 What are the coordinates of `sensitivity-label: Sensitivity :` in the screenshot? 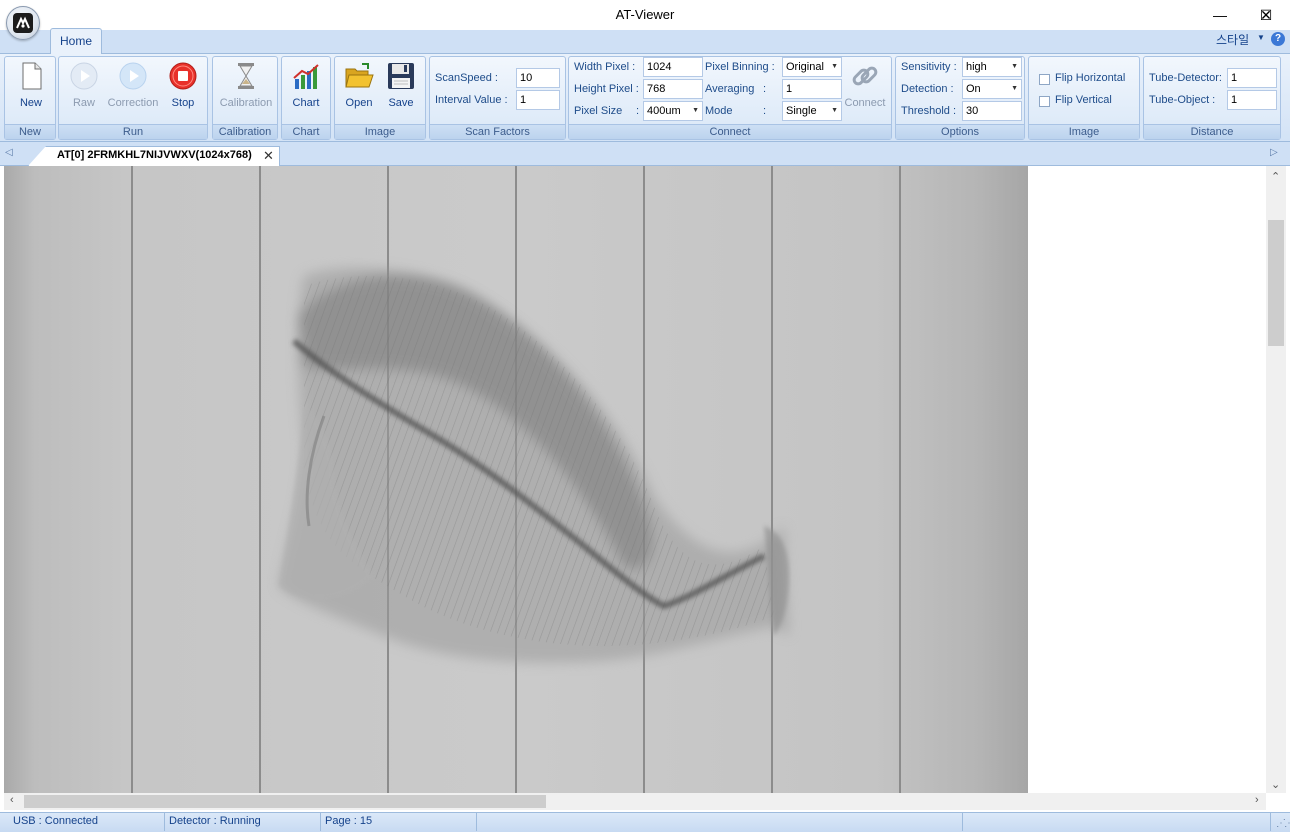 It's located at (929, 67).